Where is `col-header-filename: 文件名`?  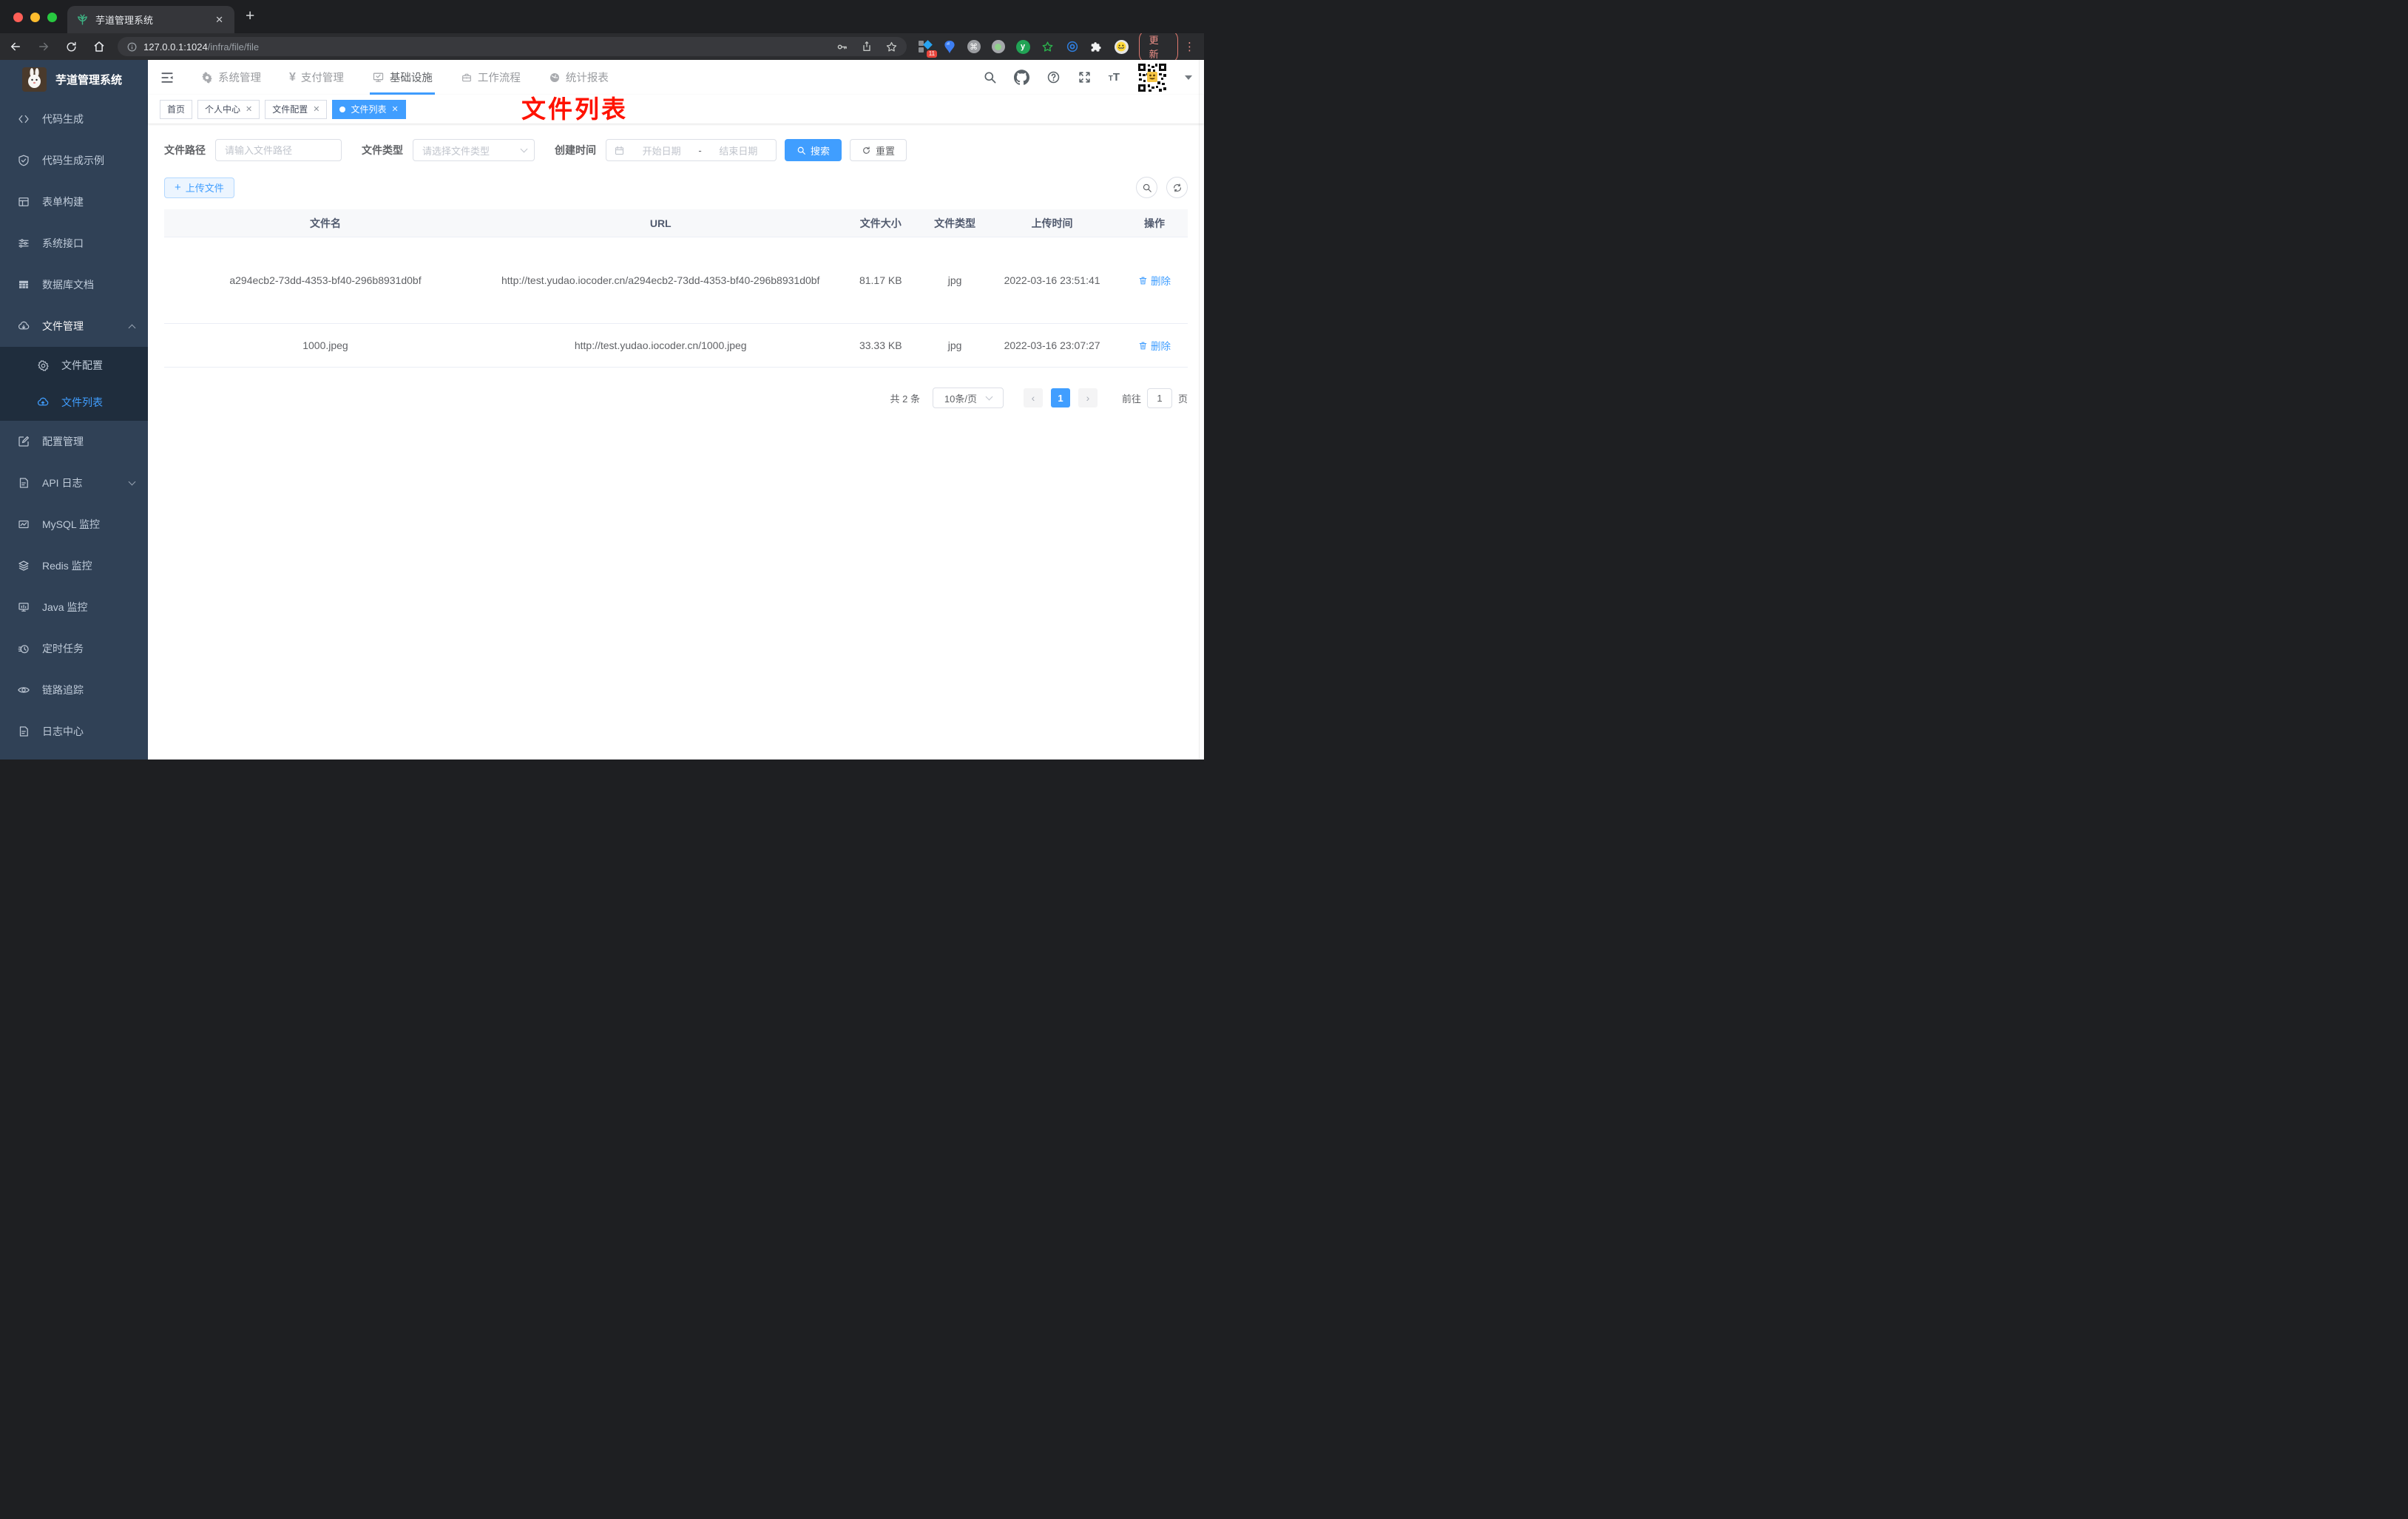
col-header-filename: 文件名 is located at coordinates (325, 223).